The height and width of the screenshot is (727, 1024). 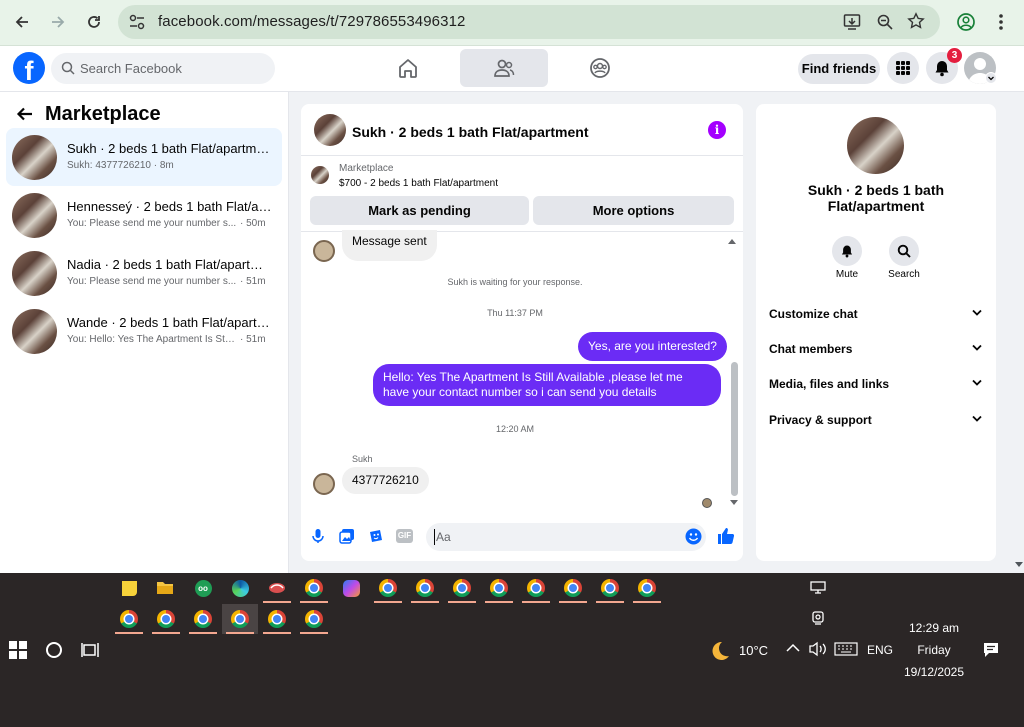 What do you see at coordinates (934, 672) in the screenshot?
I see `clock-date: 19/12/2025` at bounding box center [934, 672].